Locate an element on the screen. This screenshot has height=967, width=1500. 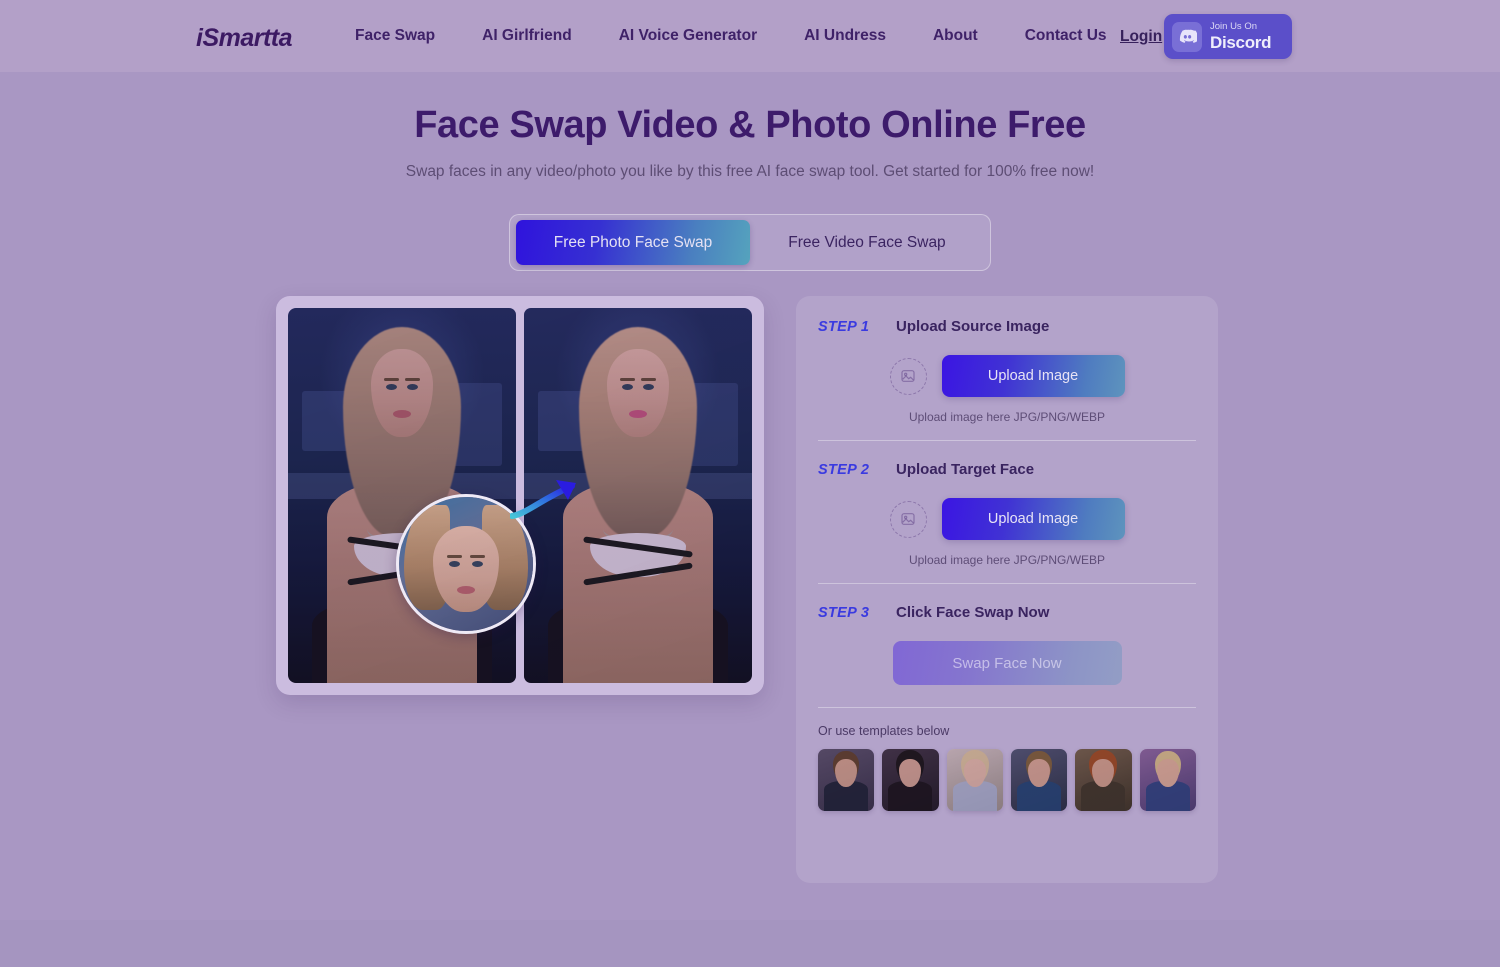
page-title: Face Swap Video & Photo Online Free is located at coordinates (750, 125).